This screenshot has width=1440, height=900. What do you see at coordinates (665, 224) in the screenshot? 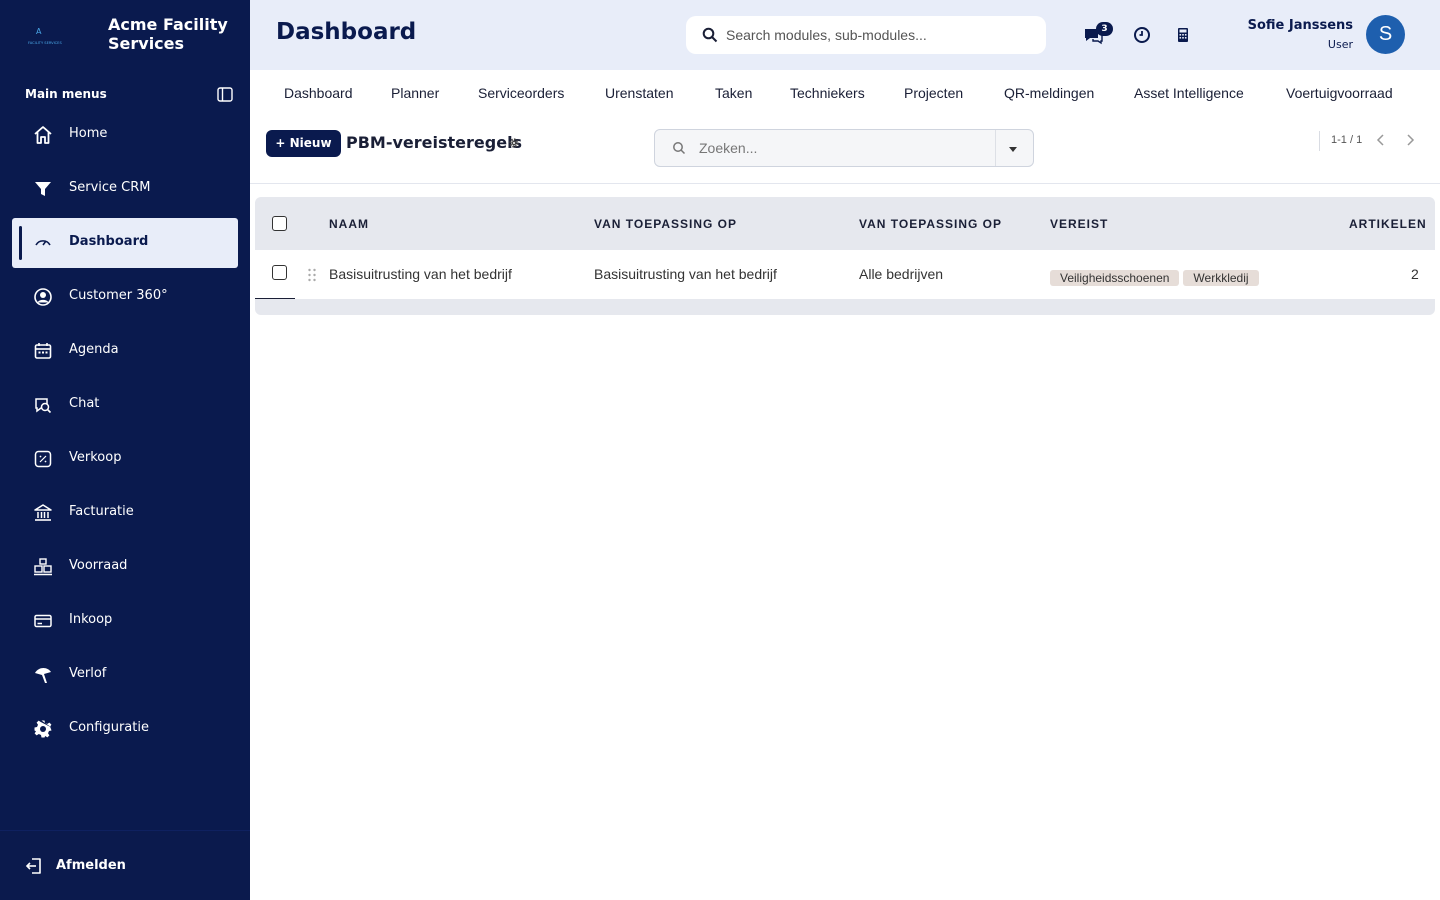
I see `column-van-toepassing-op: VAN TOEPASSING OP` at bounding box center [665, 224].